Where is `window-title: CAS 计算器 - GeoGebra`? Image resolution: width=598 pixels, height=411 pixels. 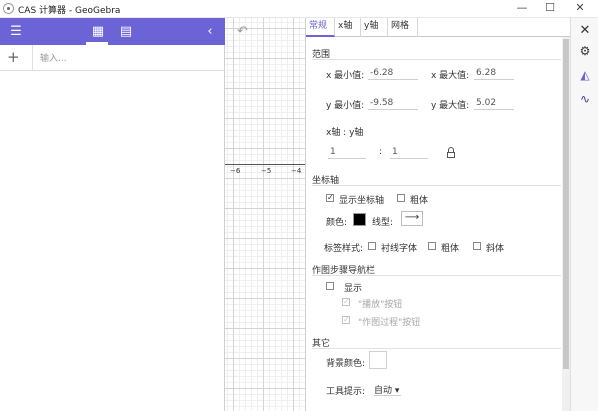 window-title: CAS 计算器 - GeoGebra is located at coordinates (69, 11).